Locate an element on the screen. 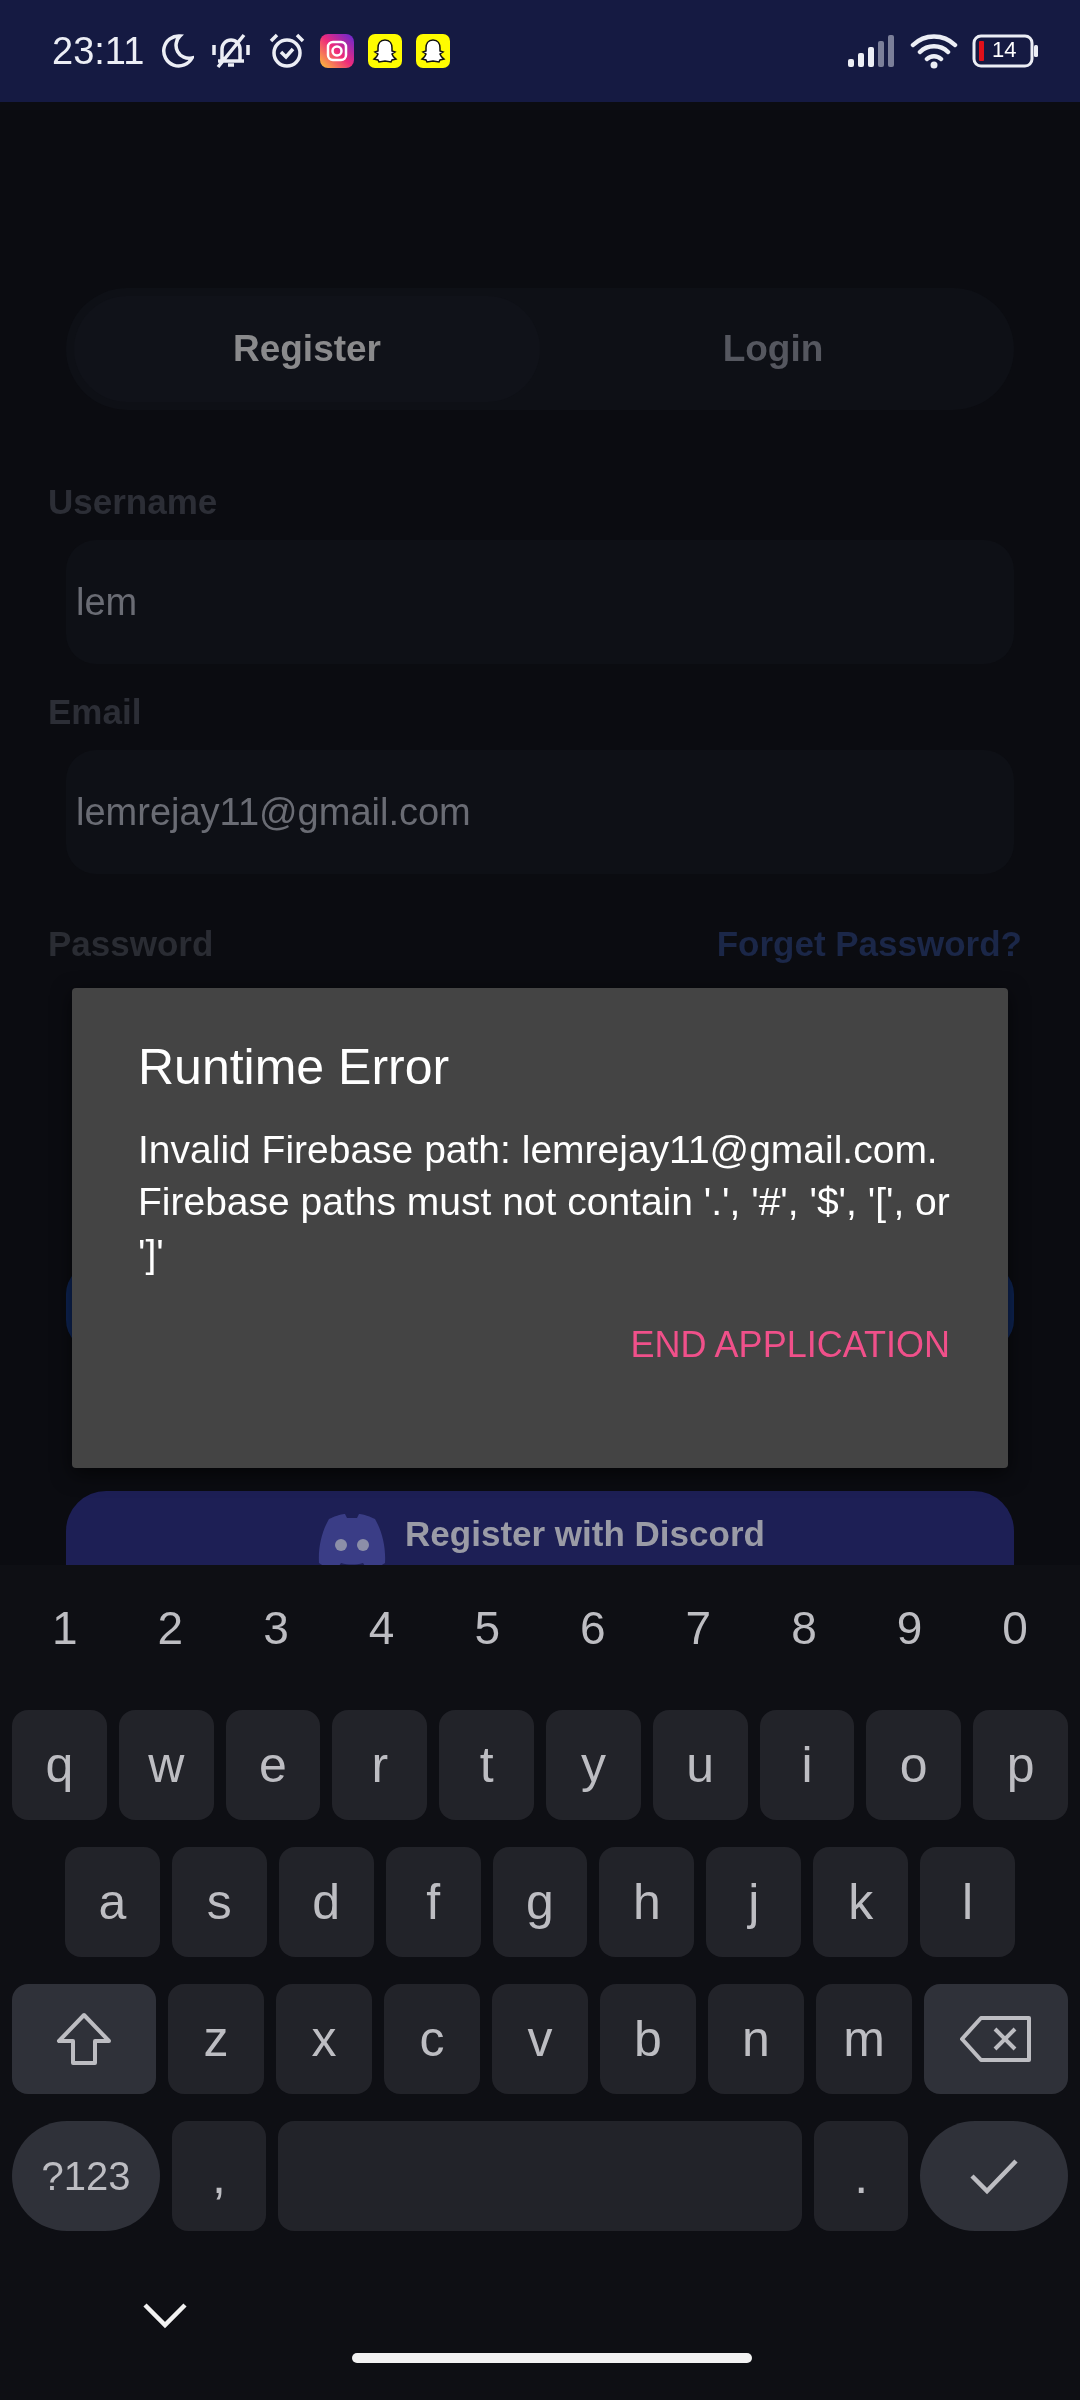 This screenshot has height=2400, width=1080. signal-icon is located at coordinates (872, 51).